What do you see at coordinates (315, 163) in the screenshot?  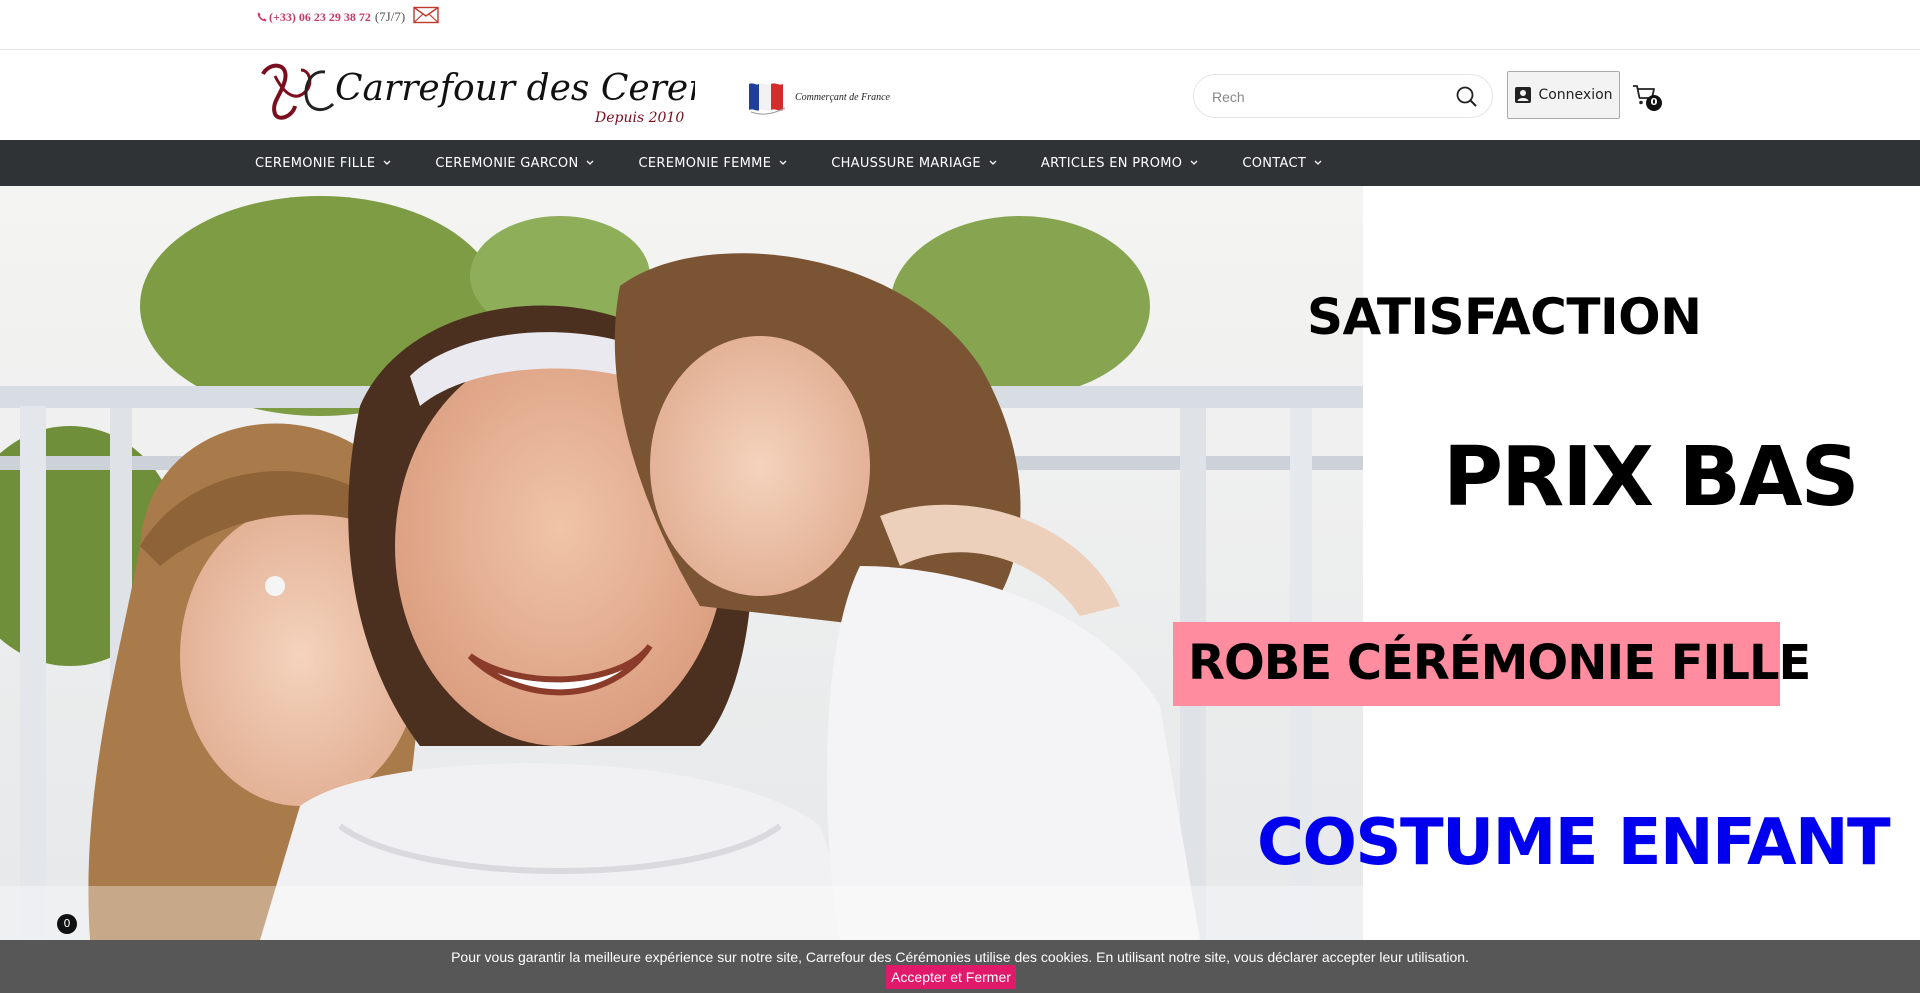 I see `nav-item-label: CEREMONIE FILLE` at bounding box center [315, 163].